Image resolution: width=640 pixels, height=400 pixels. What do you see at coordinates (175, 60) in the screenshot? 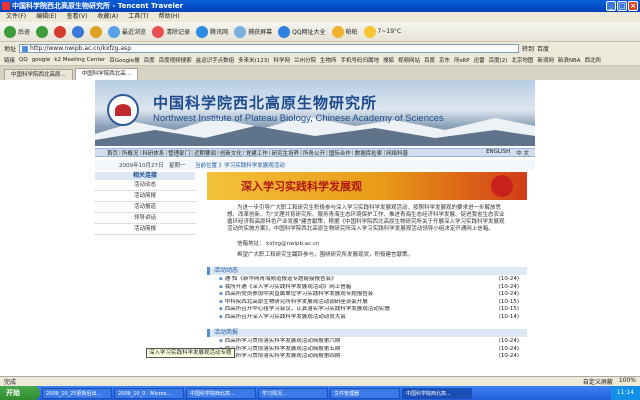
I see `link-item: 百度视频搜索` at bounding box center [175, 60].